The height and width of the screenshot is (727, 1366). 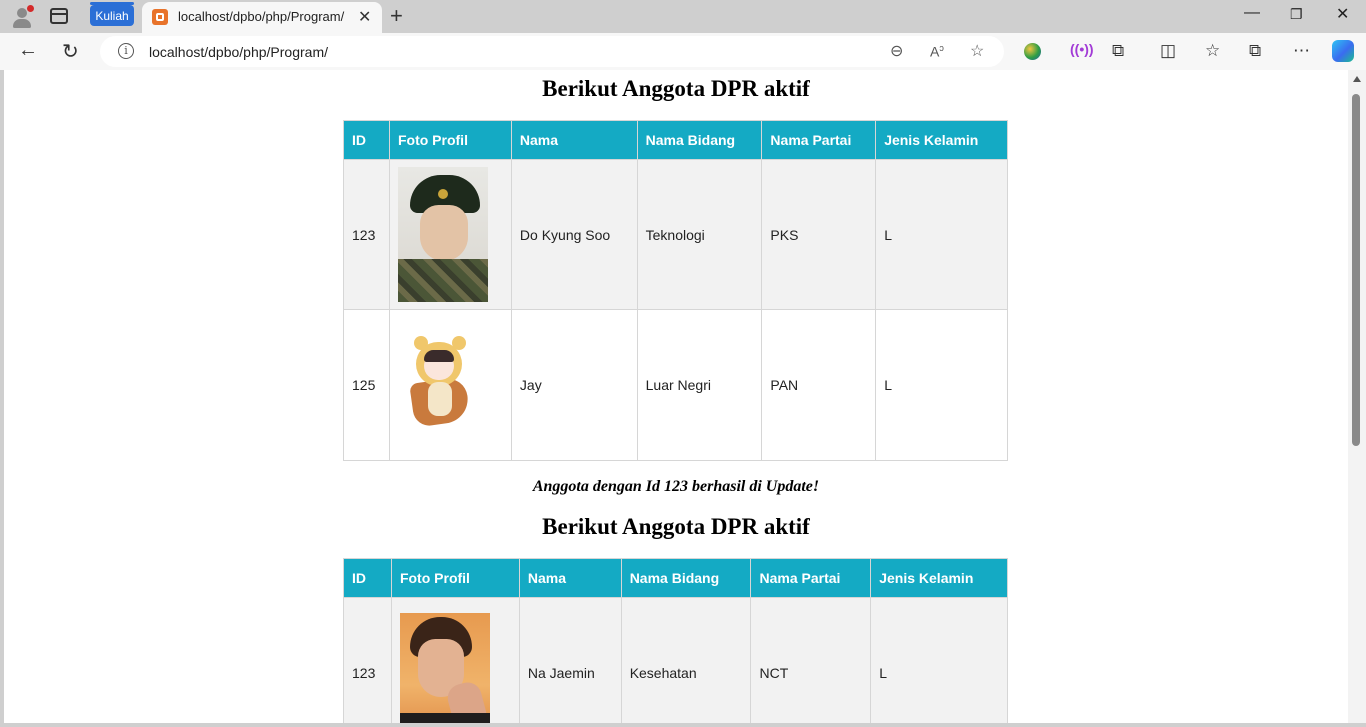 What do you see at coordinates (442, 385) in the screenshot?
I see `cartoon-photo` at bounding box center [442, 385].